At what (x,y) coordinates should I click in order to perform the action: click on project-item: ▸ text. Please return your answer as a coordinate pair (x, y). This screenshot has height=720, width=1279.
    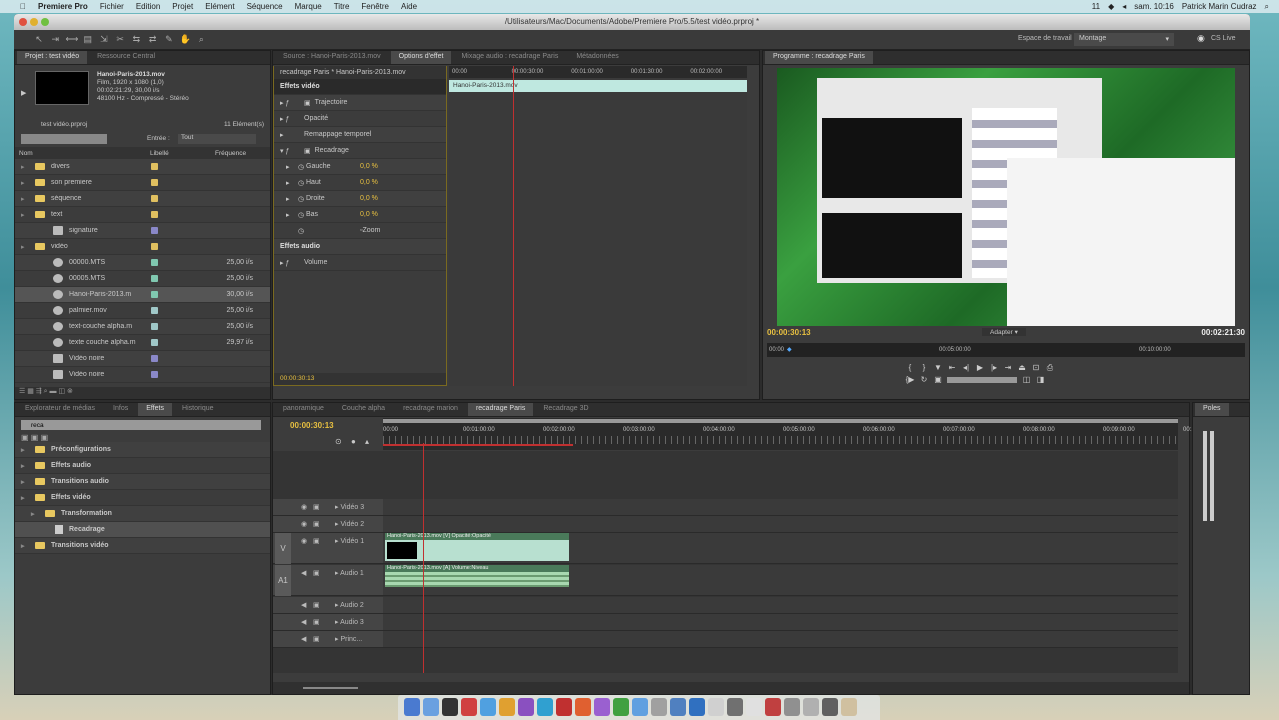
    Looking at the image, I should click on (142, 215).